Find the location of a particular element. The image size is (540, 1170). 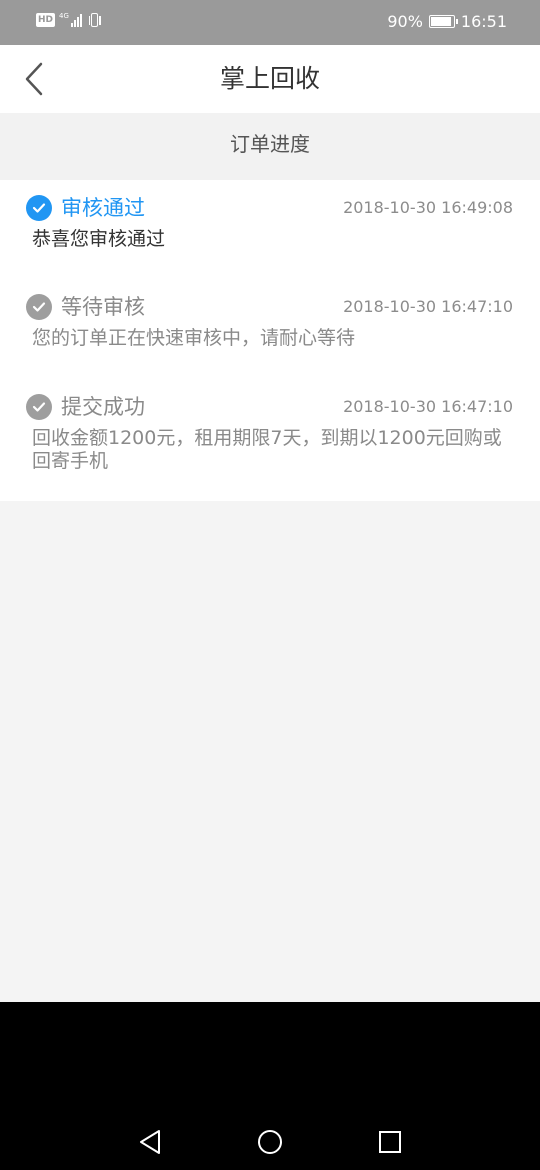

timeline-description: 您的订单正在快速审核中，请耐心等待 is located at coordinates (194, 338).